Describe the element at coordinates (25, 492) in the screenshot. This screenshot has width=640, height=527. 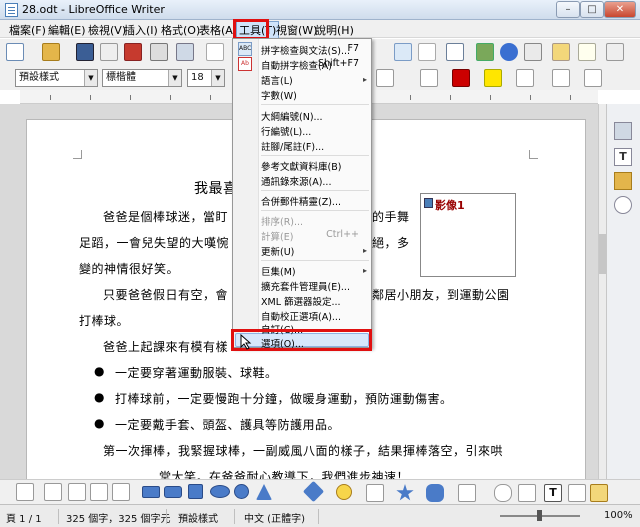
I see `select-arrow-icon` at that location.